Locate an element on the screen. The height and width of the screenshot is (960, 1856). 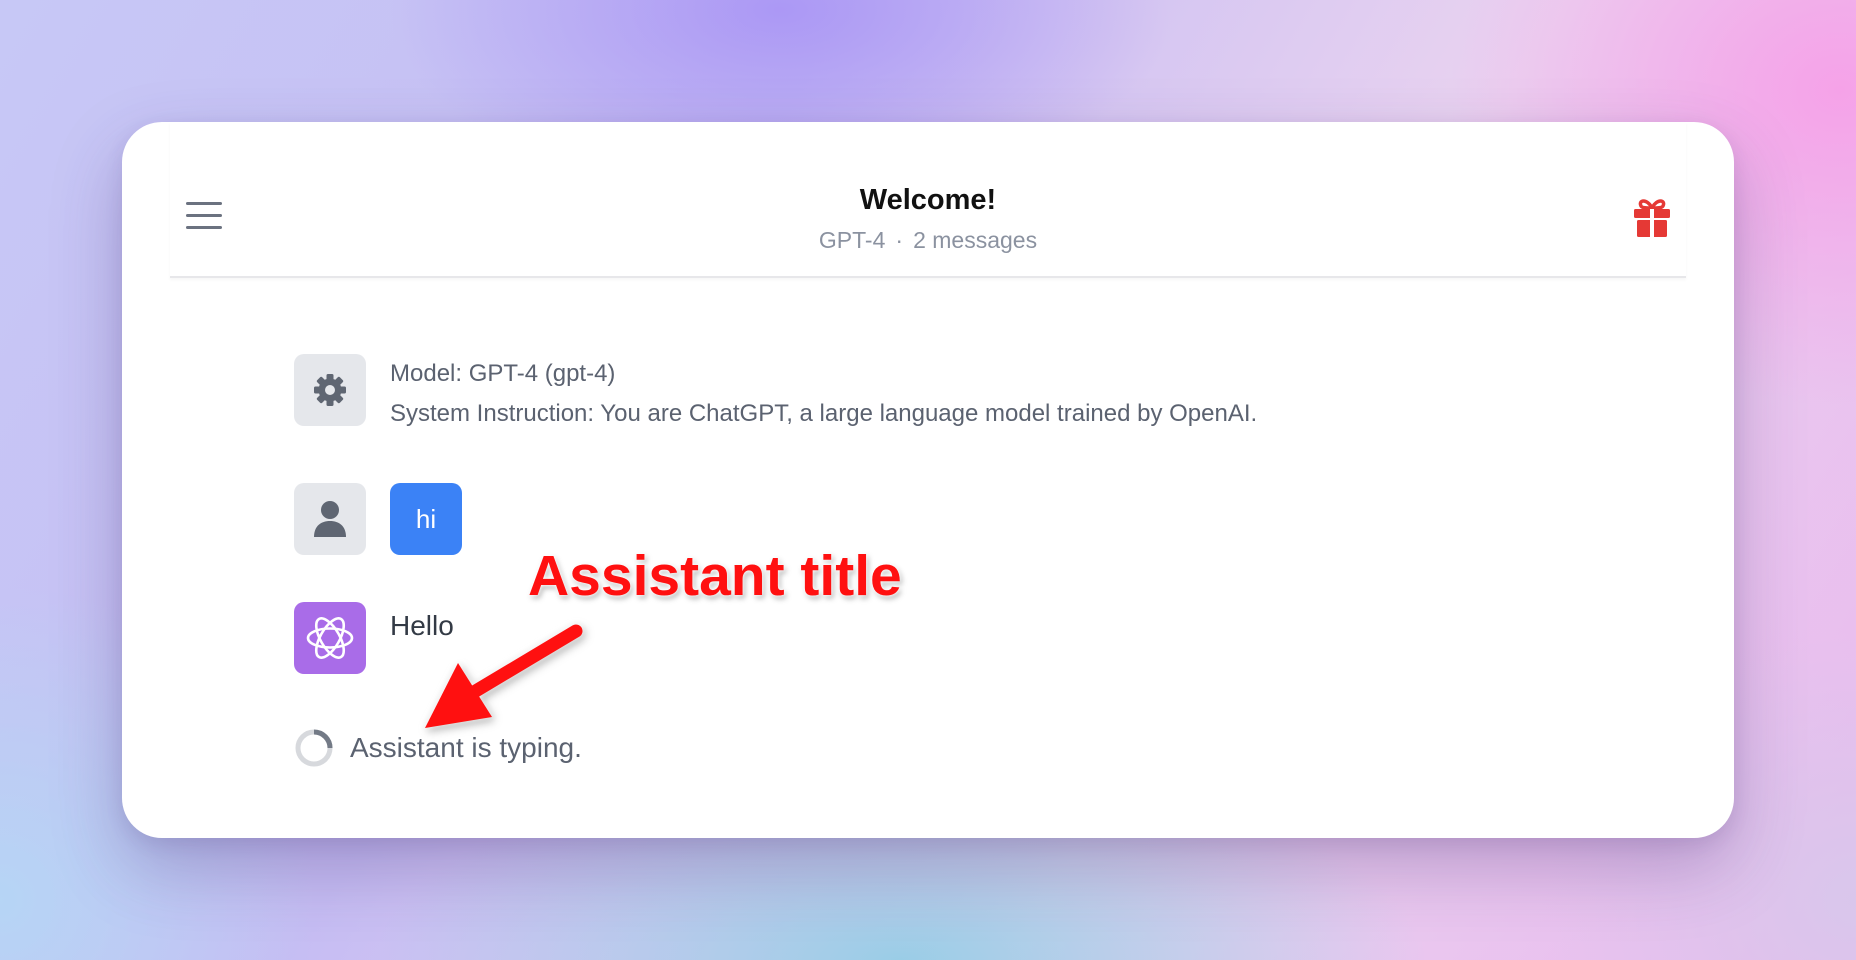
gear-icon is located at coordinates (330, 390).